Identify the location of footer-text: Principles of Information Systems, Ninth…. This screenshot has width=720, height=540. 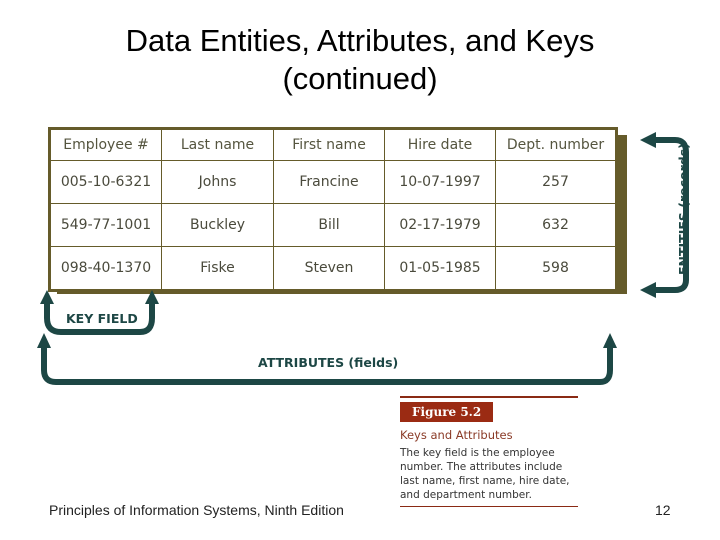
(196, 510).